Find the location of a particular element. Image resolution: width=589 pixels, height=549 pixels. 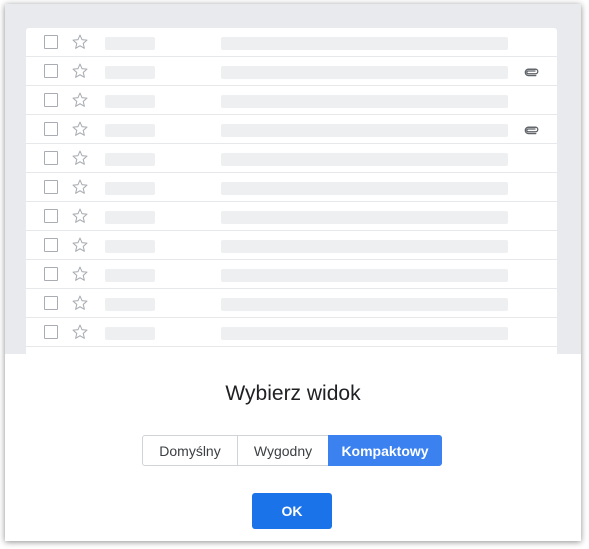

view-option-default: Domyślny is located at coordinates (190, 450).